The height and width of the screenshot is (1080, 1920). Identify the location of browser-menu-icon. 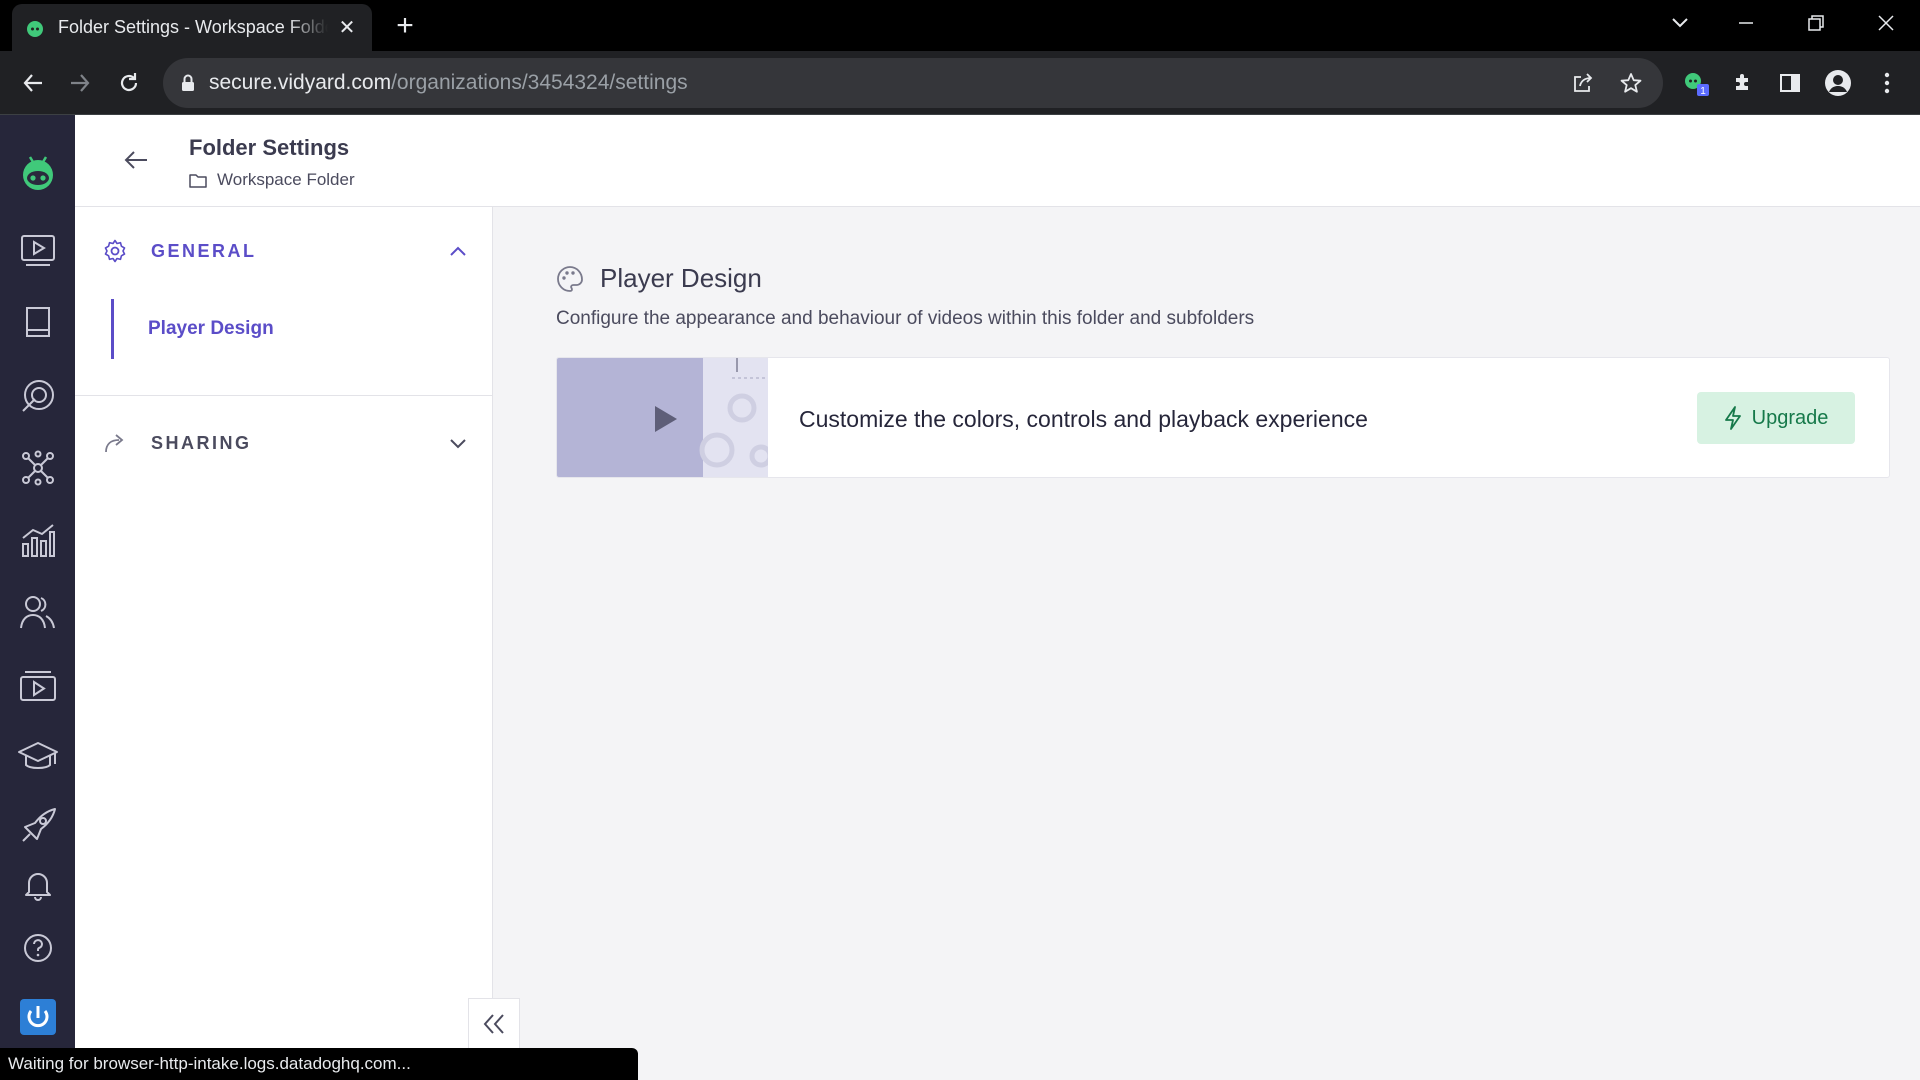
(1887, 83).